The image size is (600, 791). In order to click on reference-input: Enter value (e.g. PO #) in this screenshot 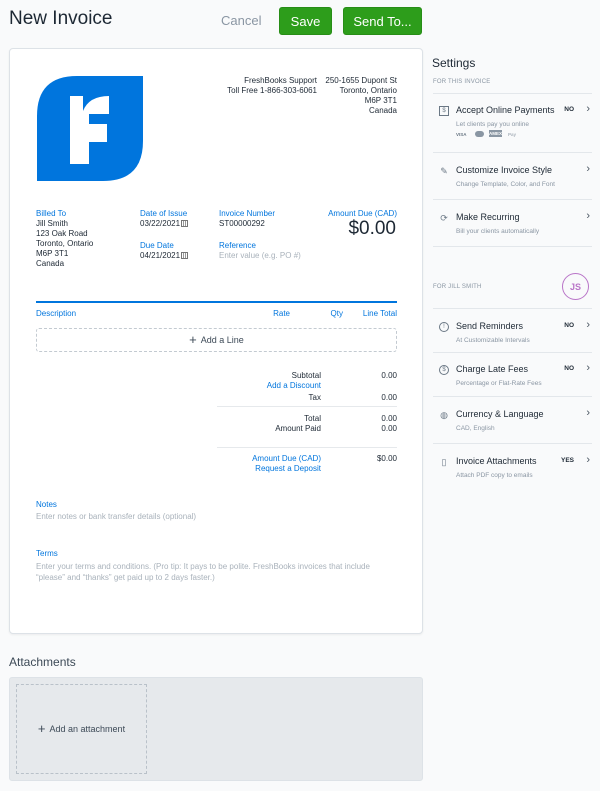, I will do `click(269, 256)`.